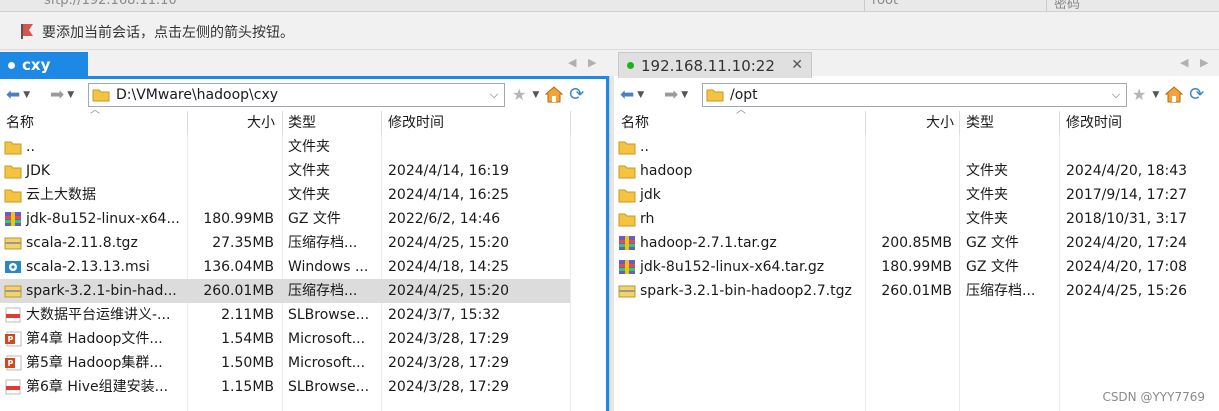  I want to click on remote-column-header: 名称 ︿ 大小 类型 修改时间, so click(916, 120).